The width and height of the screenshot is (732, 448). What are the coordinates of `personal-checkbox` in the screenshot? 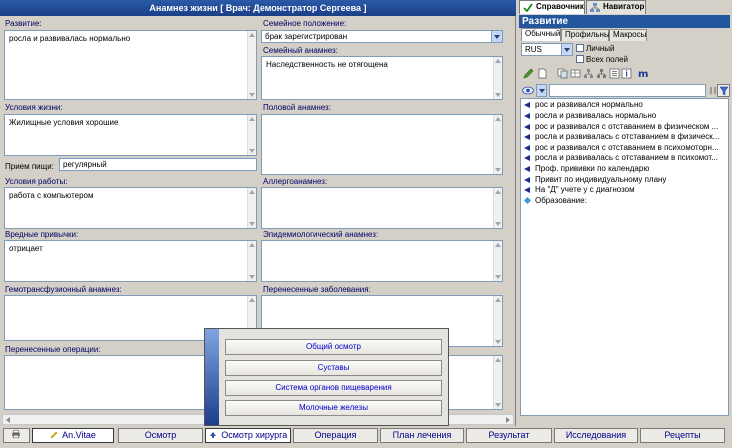 It's located at (580, 48).